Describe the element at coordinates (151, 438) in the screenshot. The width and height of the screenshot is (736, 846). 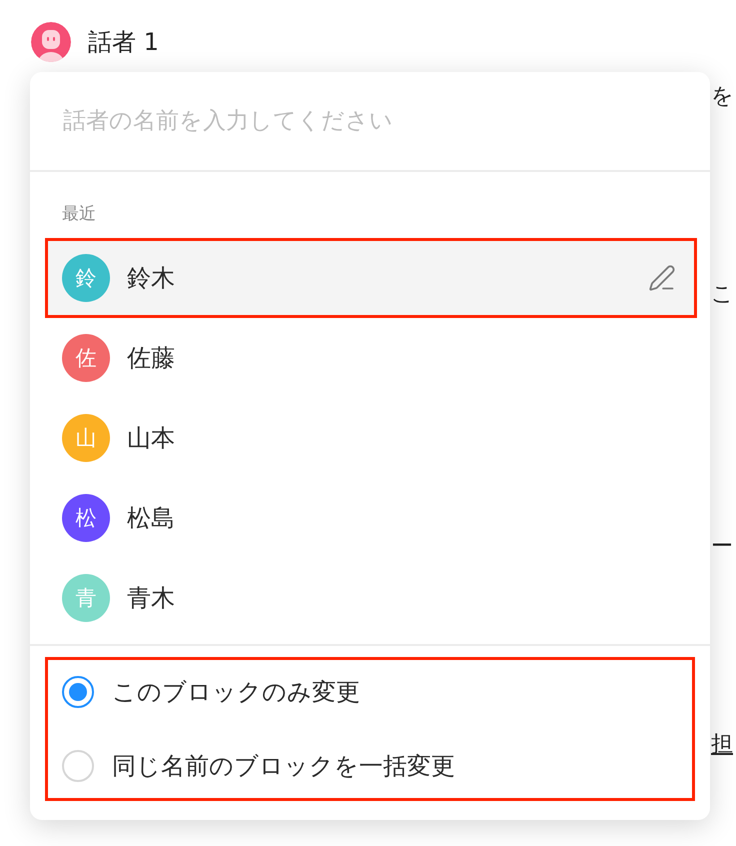
I see `speaker-option-name: 山本` at that location.